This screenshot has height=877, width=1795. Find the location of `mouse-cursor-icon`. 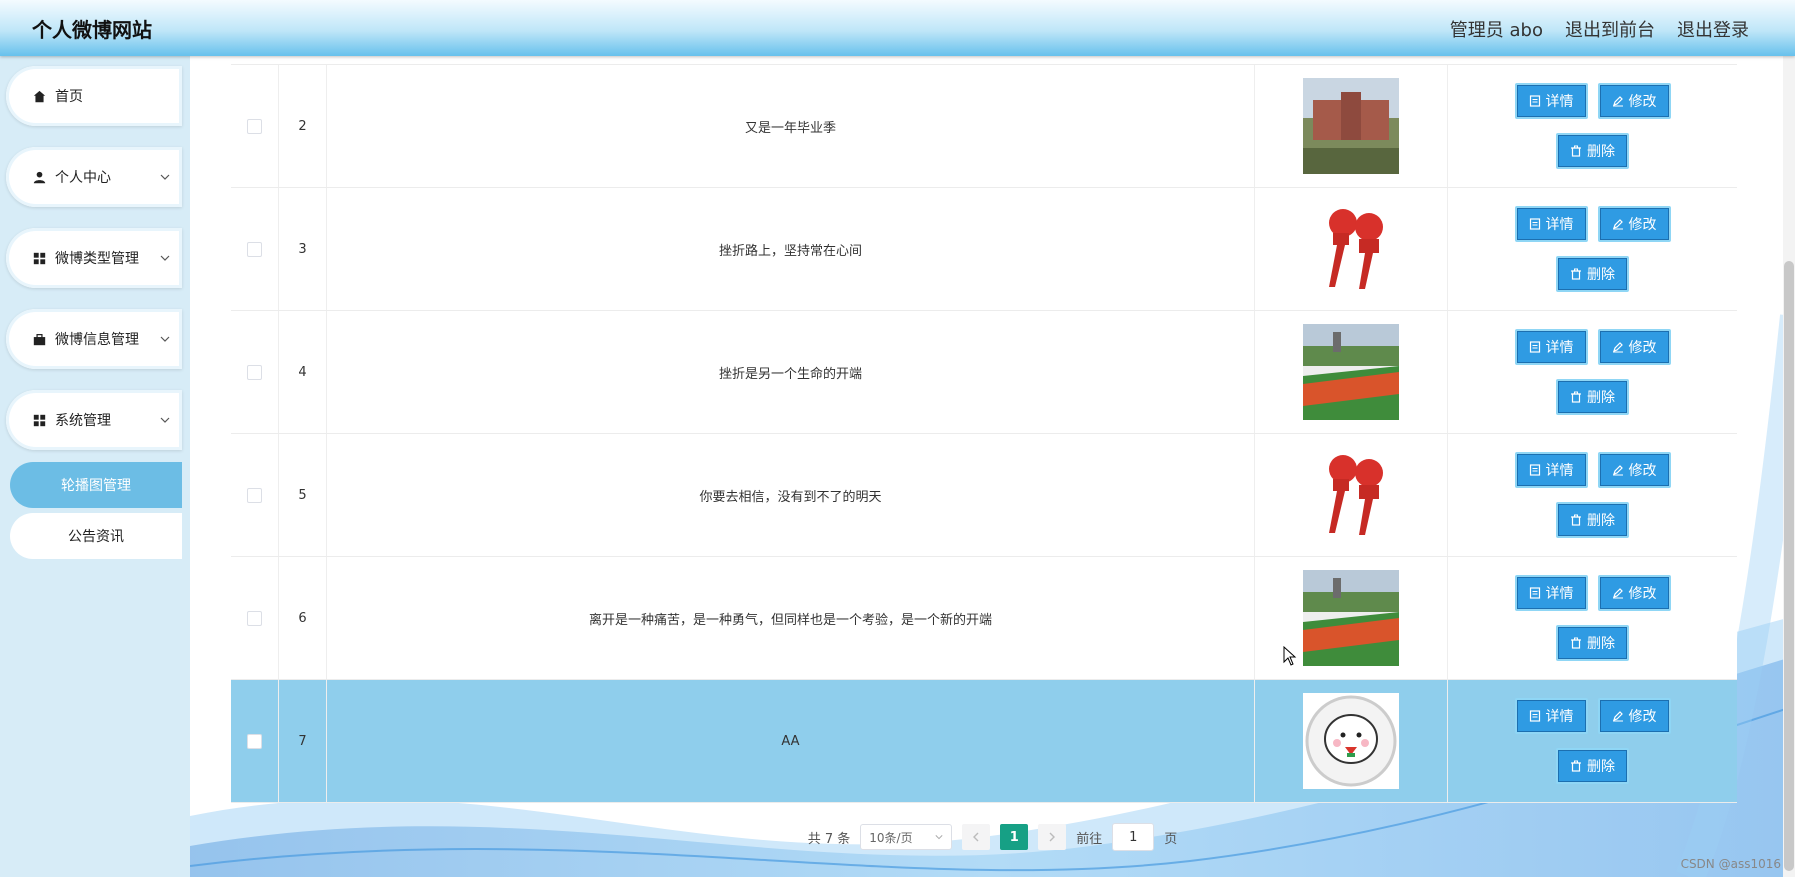

mouse-cursor-icon is located at coordinates (1290, 656).